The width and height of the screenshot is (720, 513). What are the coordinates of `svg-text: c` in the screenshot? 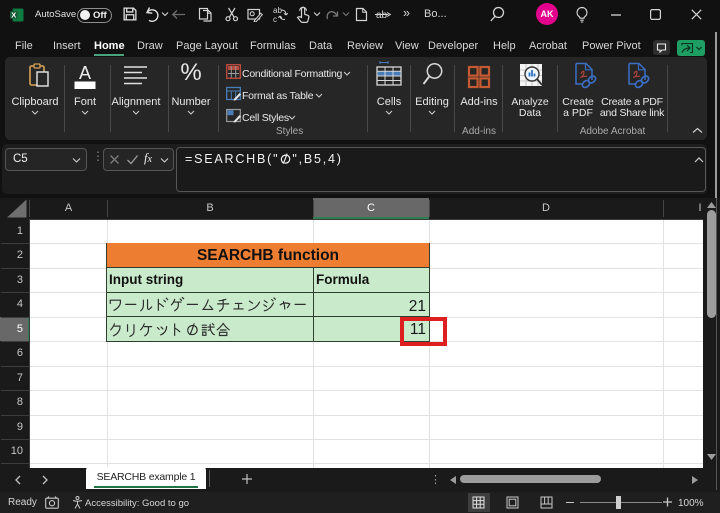 It's located at (275, 19).